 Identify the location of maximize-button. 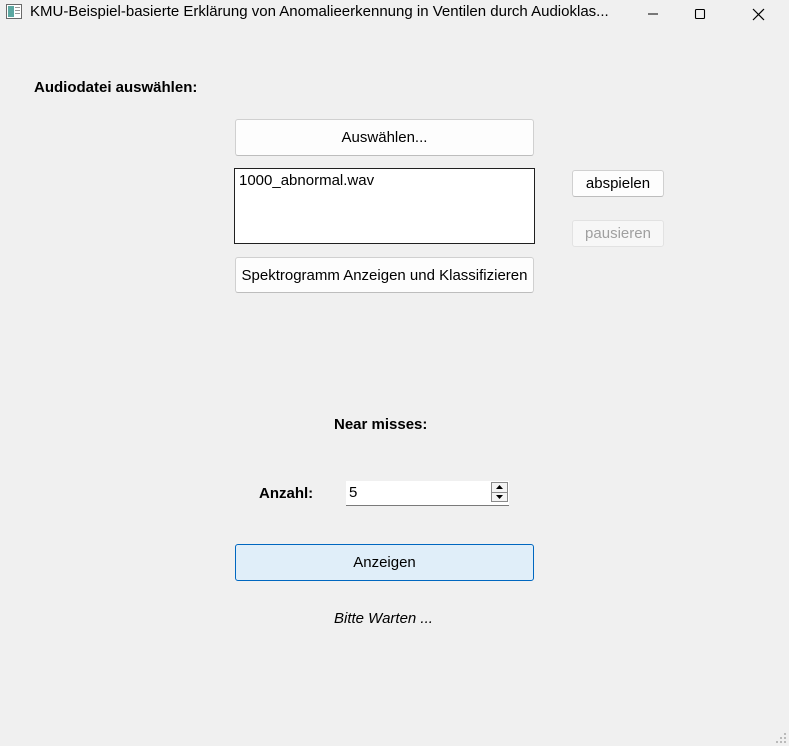
(700, 14).